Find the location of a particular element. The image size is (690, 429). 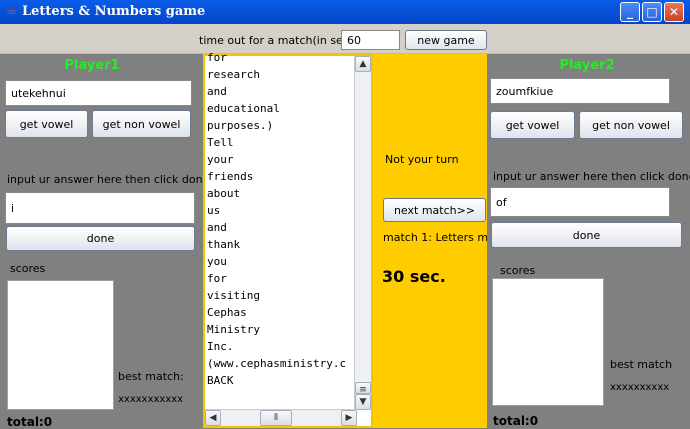

player1-best-match-value: xxxxxxxxxxx is located at coordinates (151, 399).